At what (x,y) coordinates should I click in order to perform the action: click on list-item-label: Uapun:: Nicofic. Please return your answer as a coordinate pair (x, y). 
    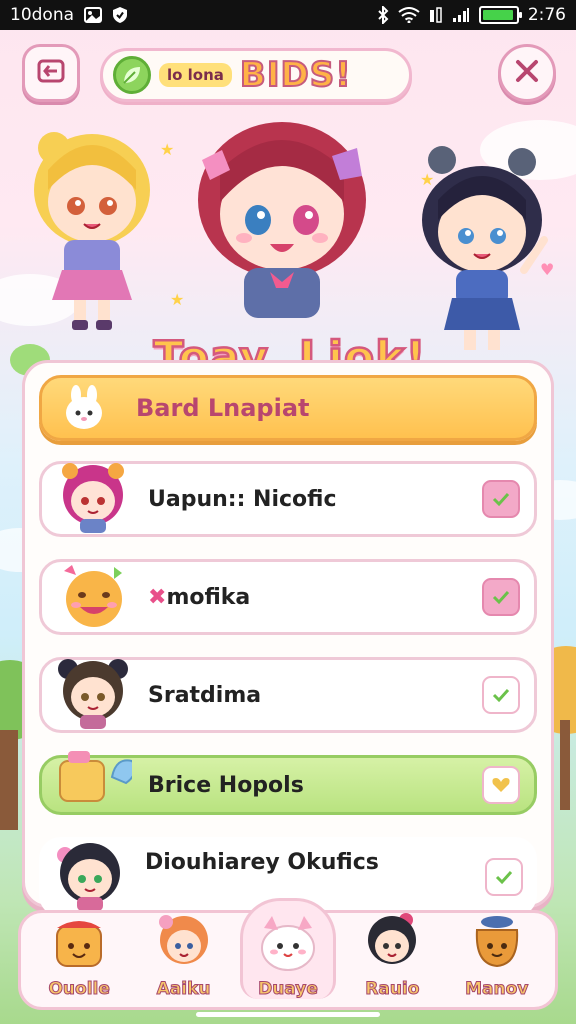
    Looking at the image, I should click on (242, 499).